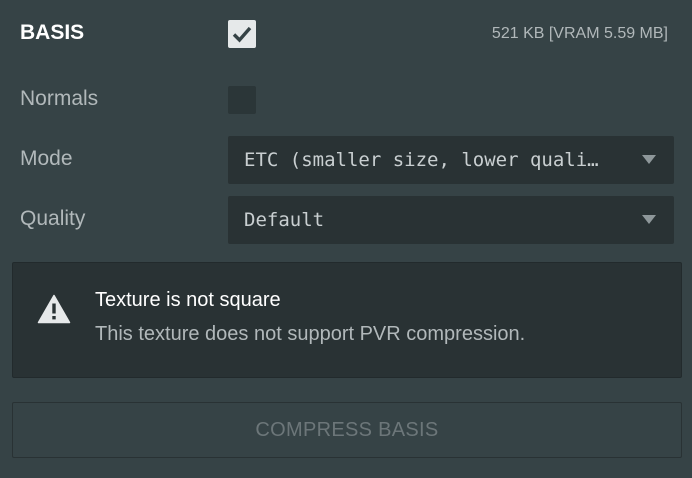  What do you see at coordinates (347, 430) in the screenshot?
I see `compress-basis-button: COMPRESS BASIS` at bounding box center [347, 430].